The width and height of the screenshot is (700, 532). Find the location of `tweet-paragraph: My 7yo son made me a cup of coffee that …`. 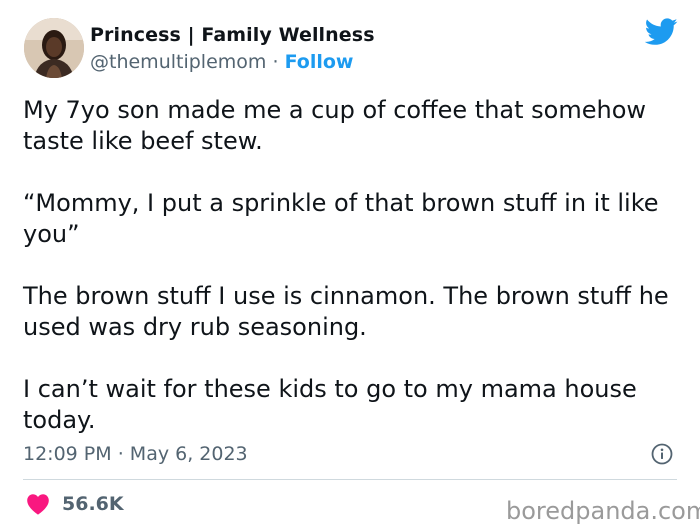

tweet-paragraph: My 7yo son made me a cup of coffee that … is located at coordinates (335, 125).